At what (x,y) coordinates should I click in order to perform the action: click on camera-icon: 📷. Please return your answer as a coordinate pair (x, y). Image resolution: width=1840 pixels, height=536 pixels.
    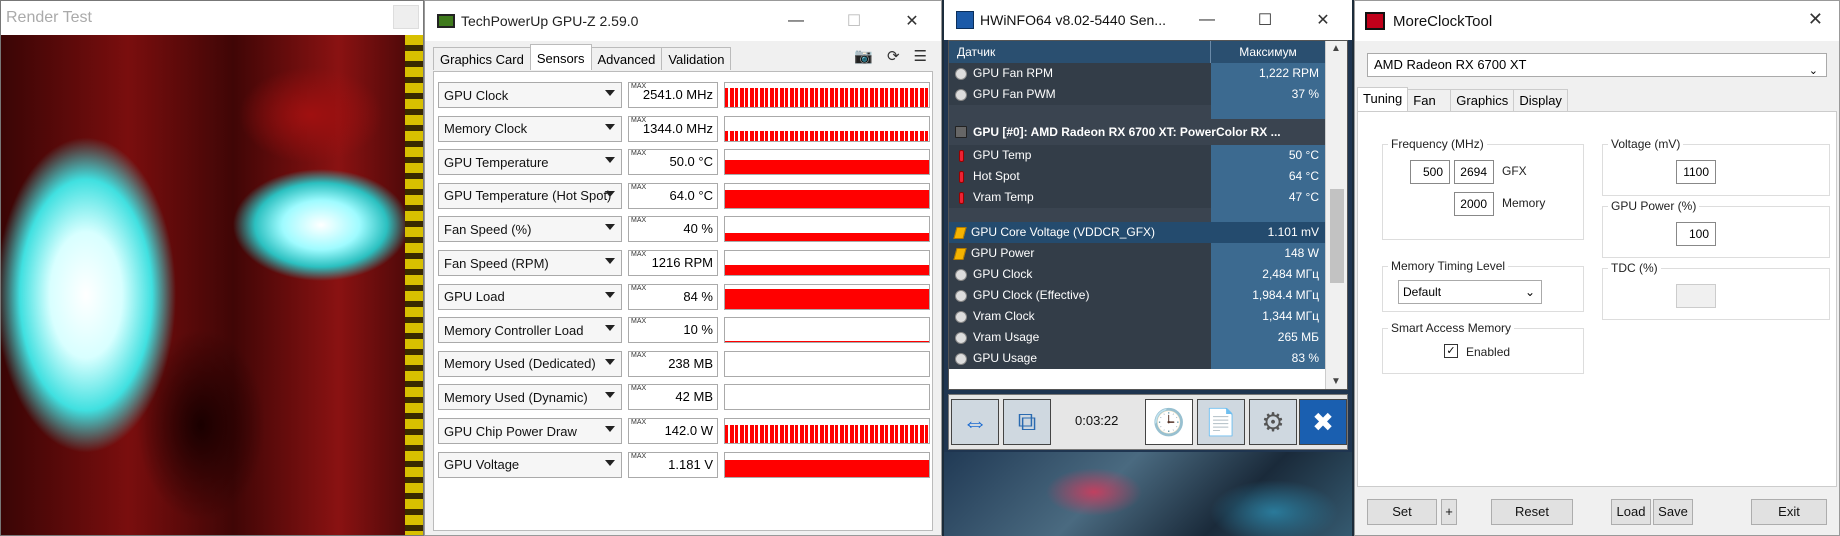
    Looking at the image, I should click on (863, 56).